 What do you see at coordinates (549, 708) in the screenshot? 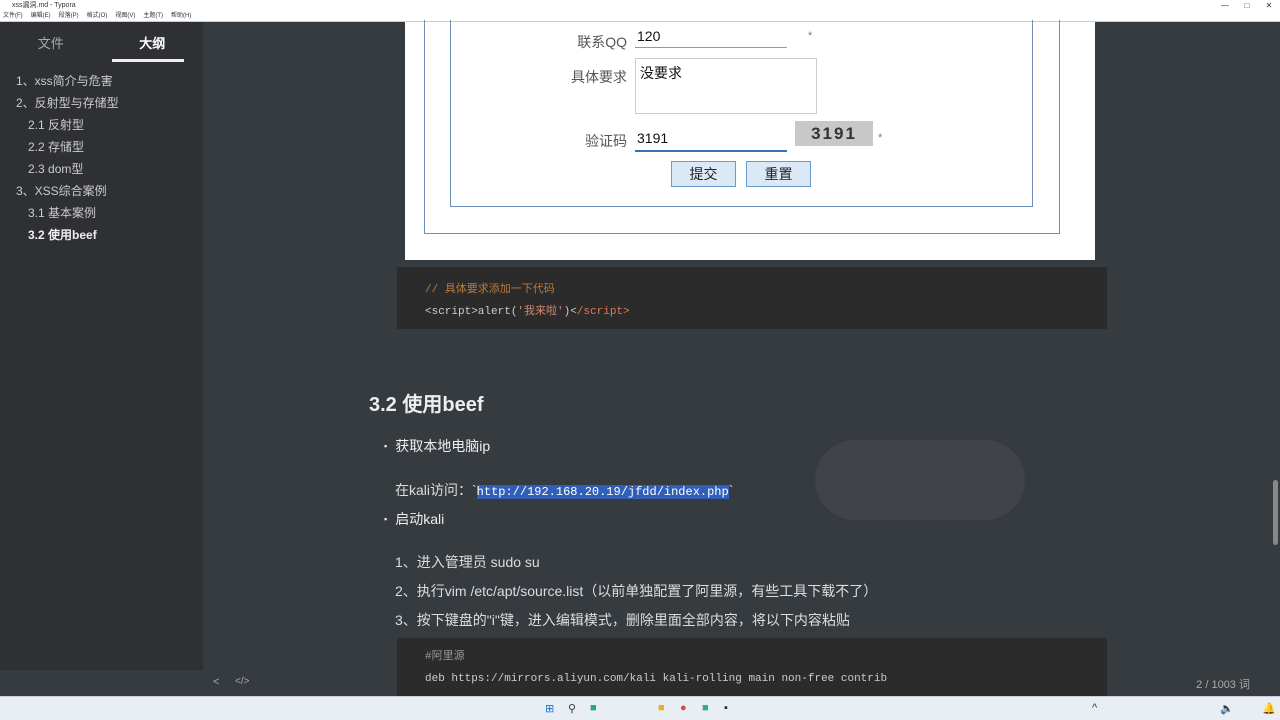
I see `windows-start-icon: ⊞` at bounding box center [549, 708].